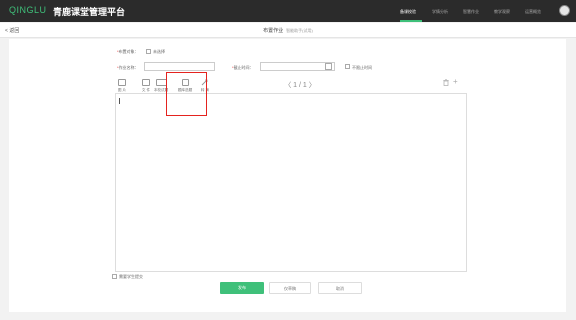 Image resolution: width=576 pixels, height=320 pixels. Describe the element at coordinates (242, 288) in the screenshot. I see `publish-button: 发布` at that location.